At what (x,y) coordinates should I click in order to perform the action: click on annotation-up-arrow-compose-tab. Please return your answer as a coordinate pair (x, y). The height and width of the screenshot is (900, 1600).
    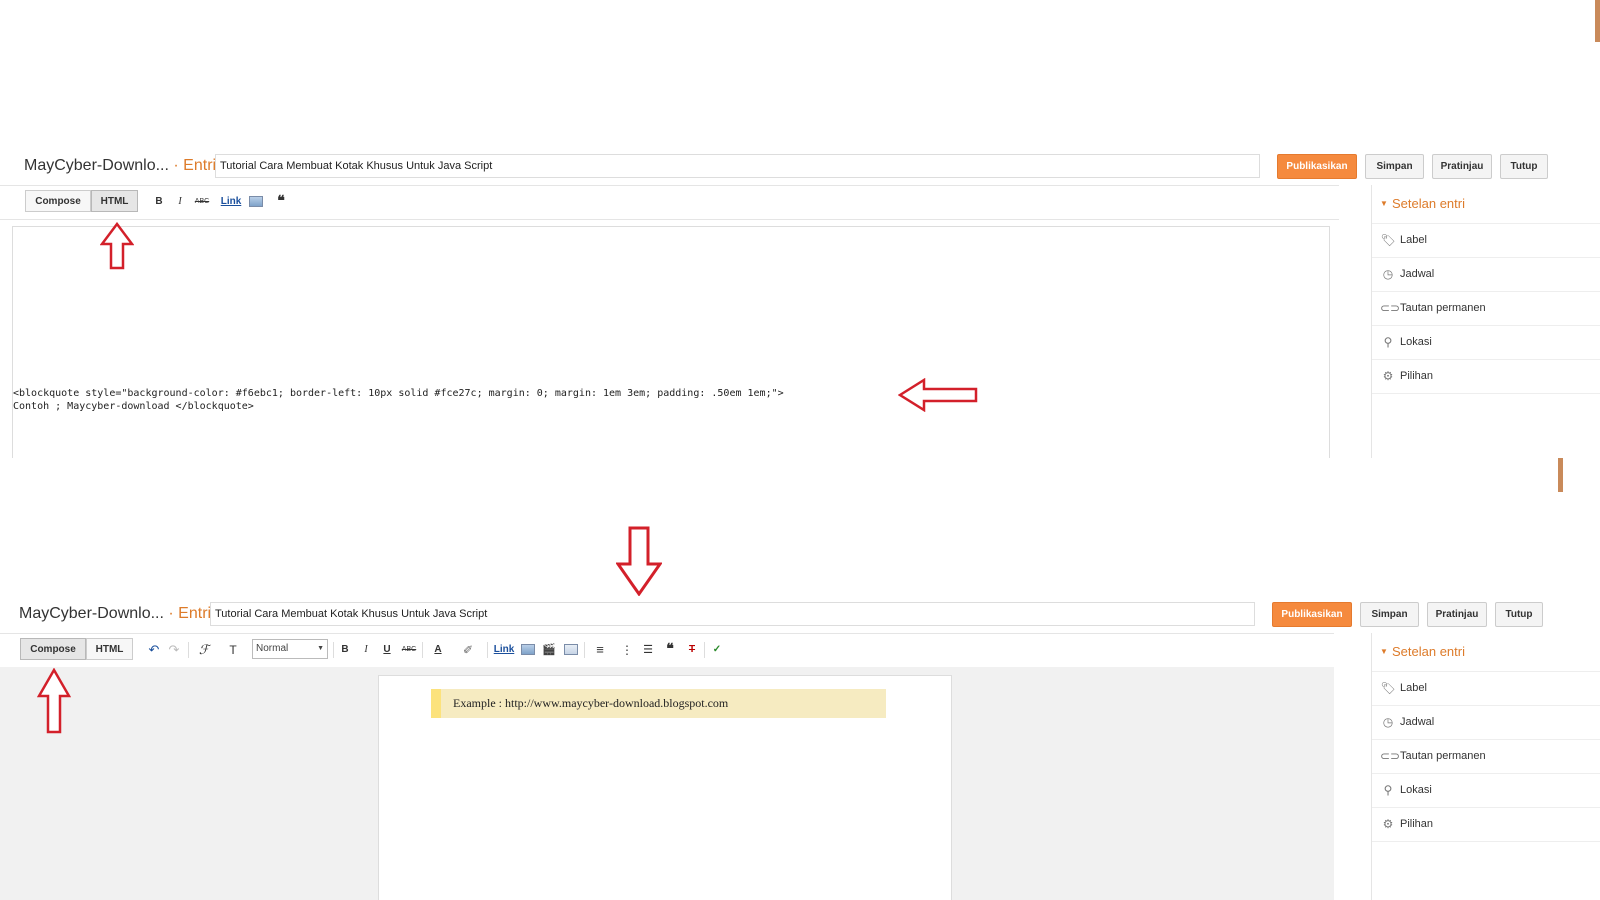
    Looking at the image, I should click on (54, 701).